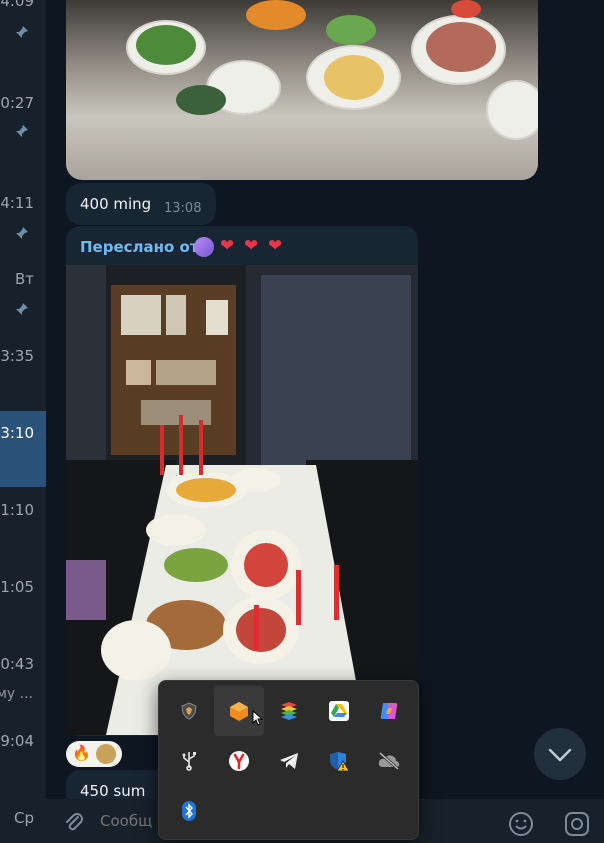 Image resolution: width=604 pixels, height=843 pixels. Describe the element at coordinates (23, 376) in the screenshot. I see `chat-list-item: 3:35` at that location.